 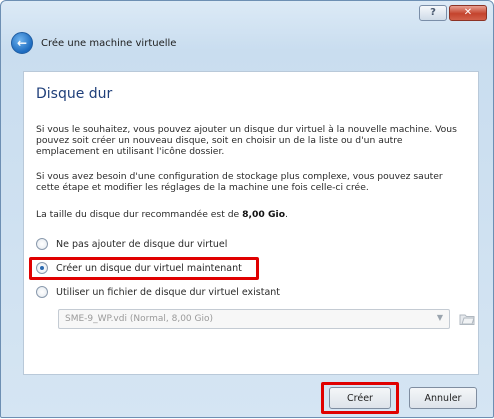 I want to click on existing-disk-value: SME-9_WP.vdi (Normal, 8,00 Gio), so click(x=139, y=319).